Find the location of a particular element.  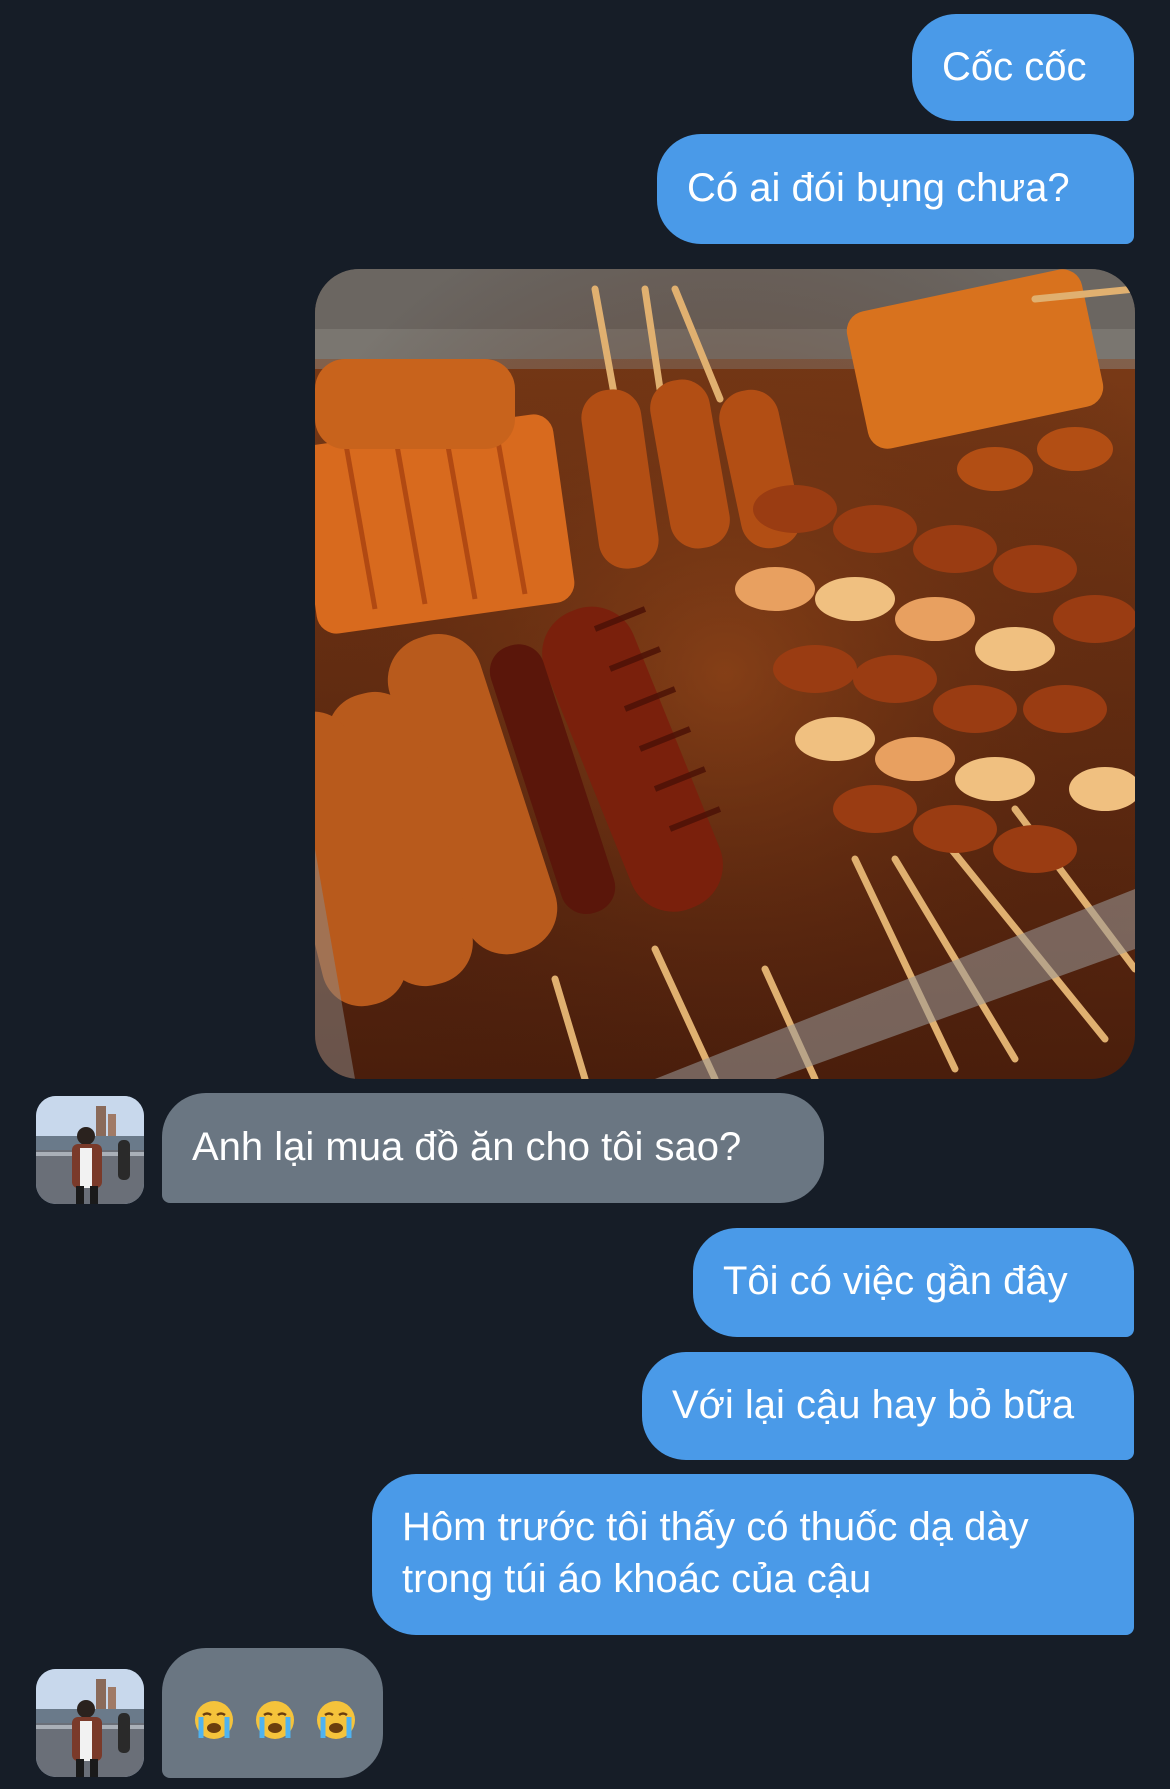

message-bubble-outgoing: Tôi có việc gần đây is located at coordinates (913, 1282).